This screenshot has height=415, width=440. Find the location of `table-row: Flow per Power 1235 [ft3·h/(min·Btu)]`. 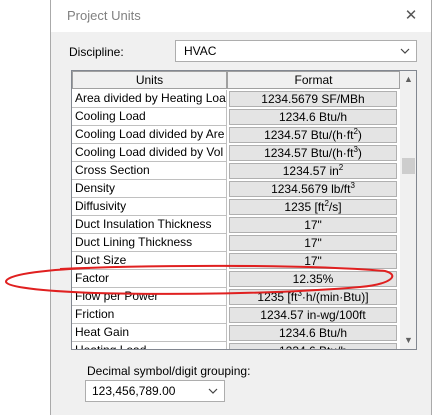

table-row: Flow per Power 1235 [ft3·h/(min·Btu)] is located at coordinates (236, 297).